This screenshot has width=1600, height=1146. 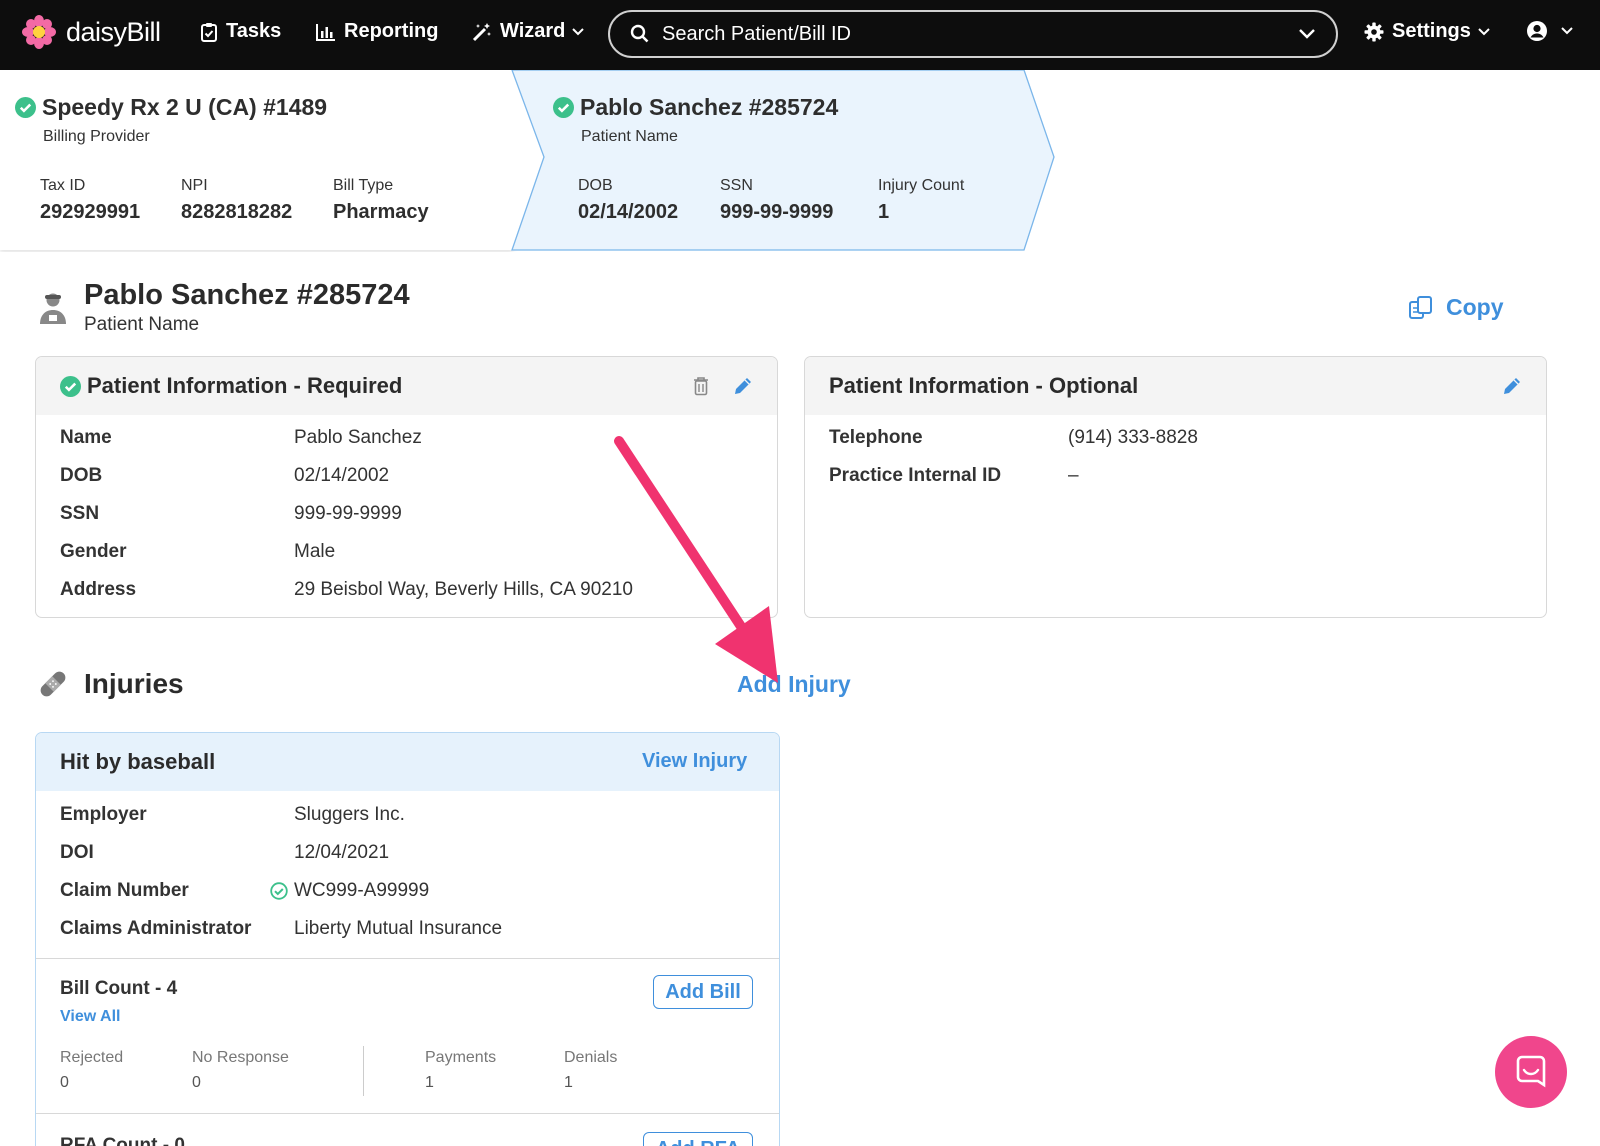 What do you see at coordinates (342, 475) in the screenshot?
I see `row-value: 02/14/2002` at bounding box center [342, 475].